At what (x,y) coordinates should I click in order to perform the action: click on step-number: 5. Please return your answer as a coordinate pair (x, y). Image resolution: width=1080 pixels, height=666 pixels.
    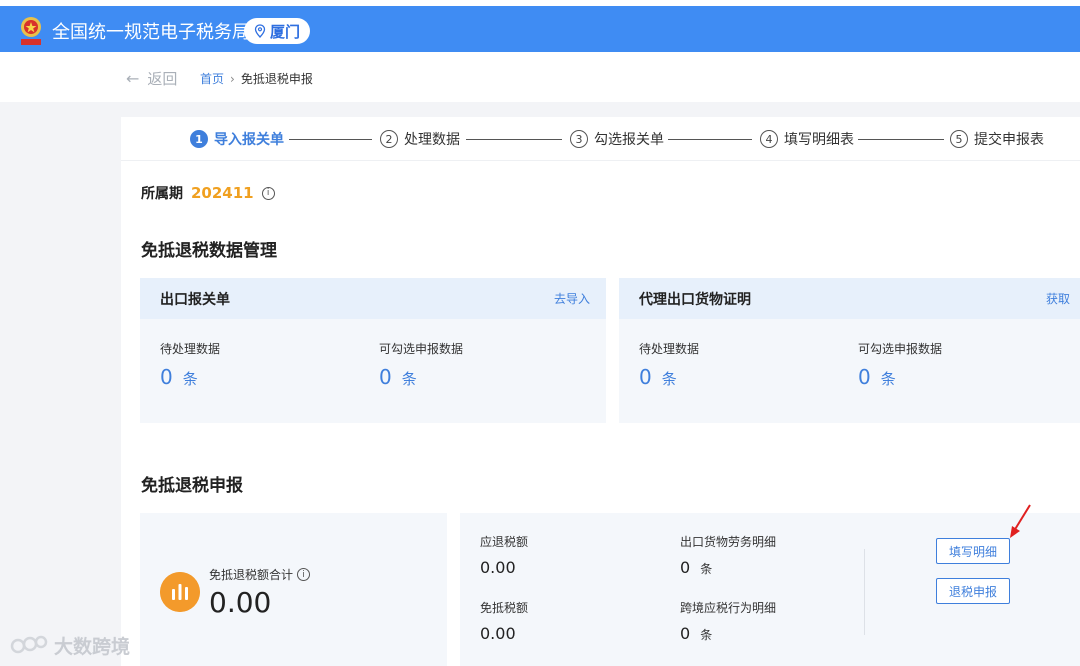
    Looking at the image, I should click on (959, 139).